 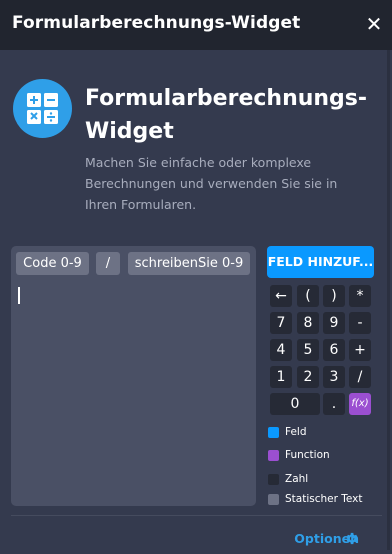 I want to click on key-1: 1, so click(x=281, y=377).